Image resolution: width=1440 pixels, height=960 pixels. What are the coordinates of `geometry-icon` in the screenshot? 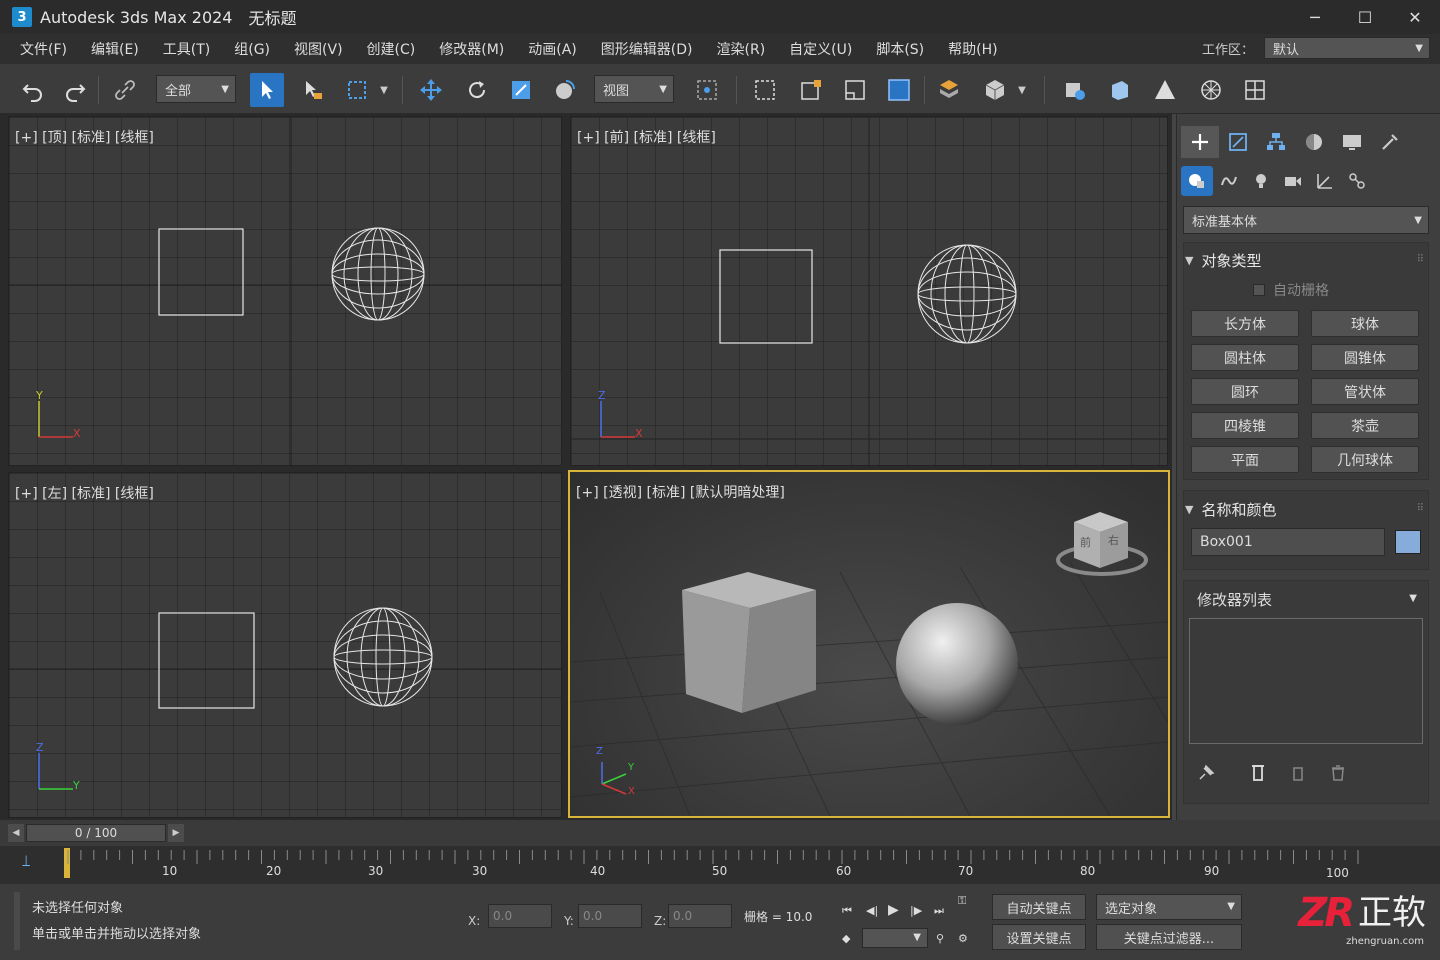 It's located at (1197, 181).